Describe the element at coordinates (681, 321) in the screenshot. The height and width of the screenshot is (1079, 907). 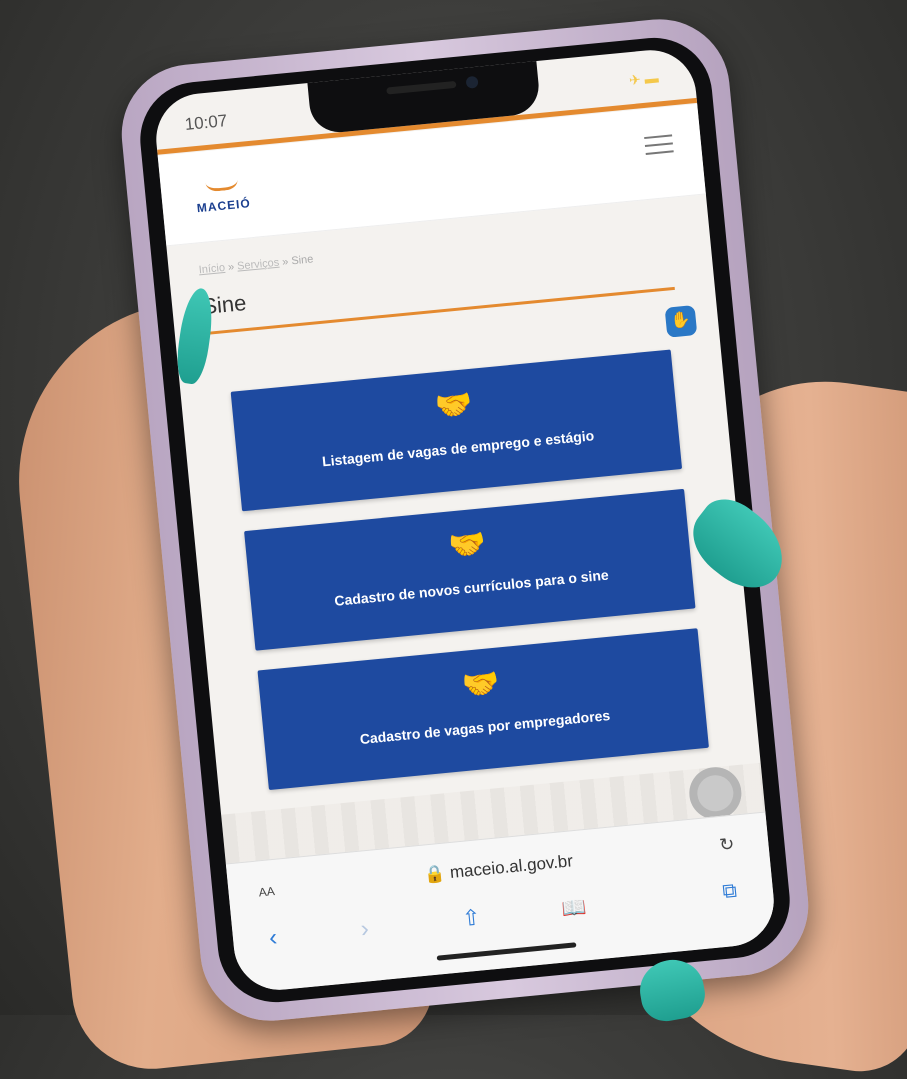
I see `accessibility-hand-icon: ✋` at that location.